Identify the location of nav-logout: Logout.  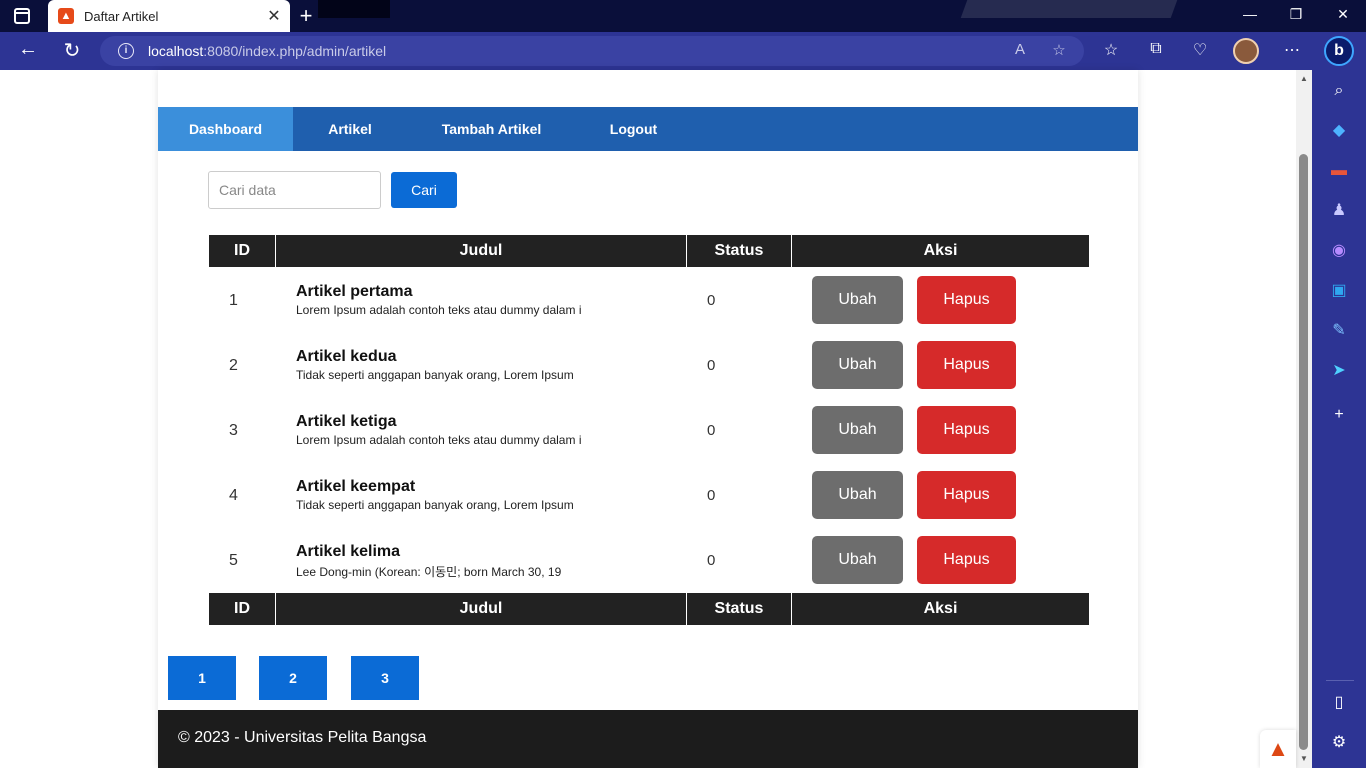
(633, 129).